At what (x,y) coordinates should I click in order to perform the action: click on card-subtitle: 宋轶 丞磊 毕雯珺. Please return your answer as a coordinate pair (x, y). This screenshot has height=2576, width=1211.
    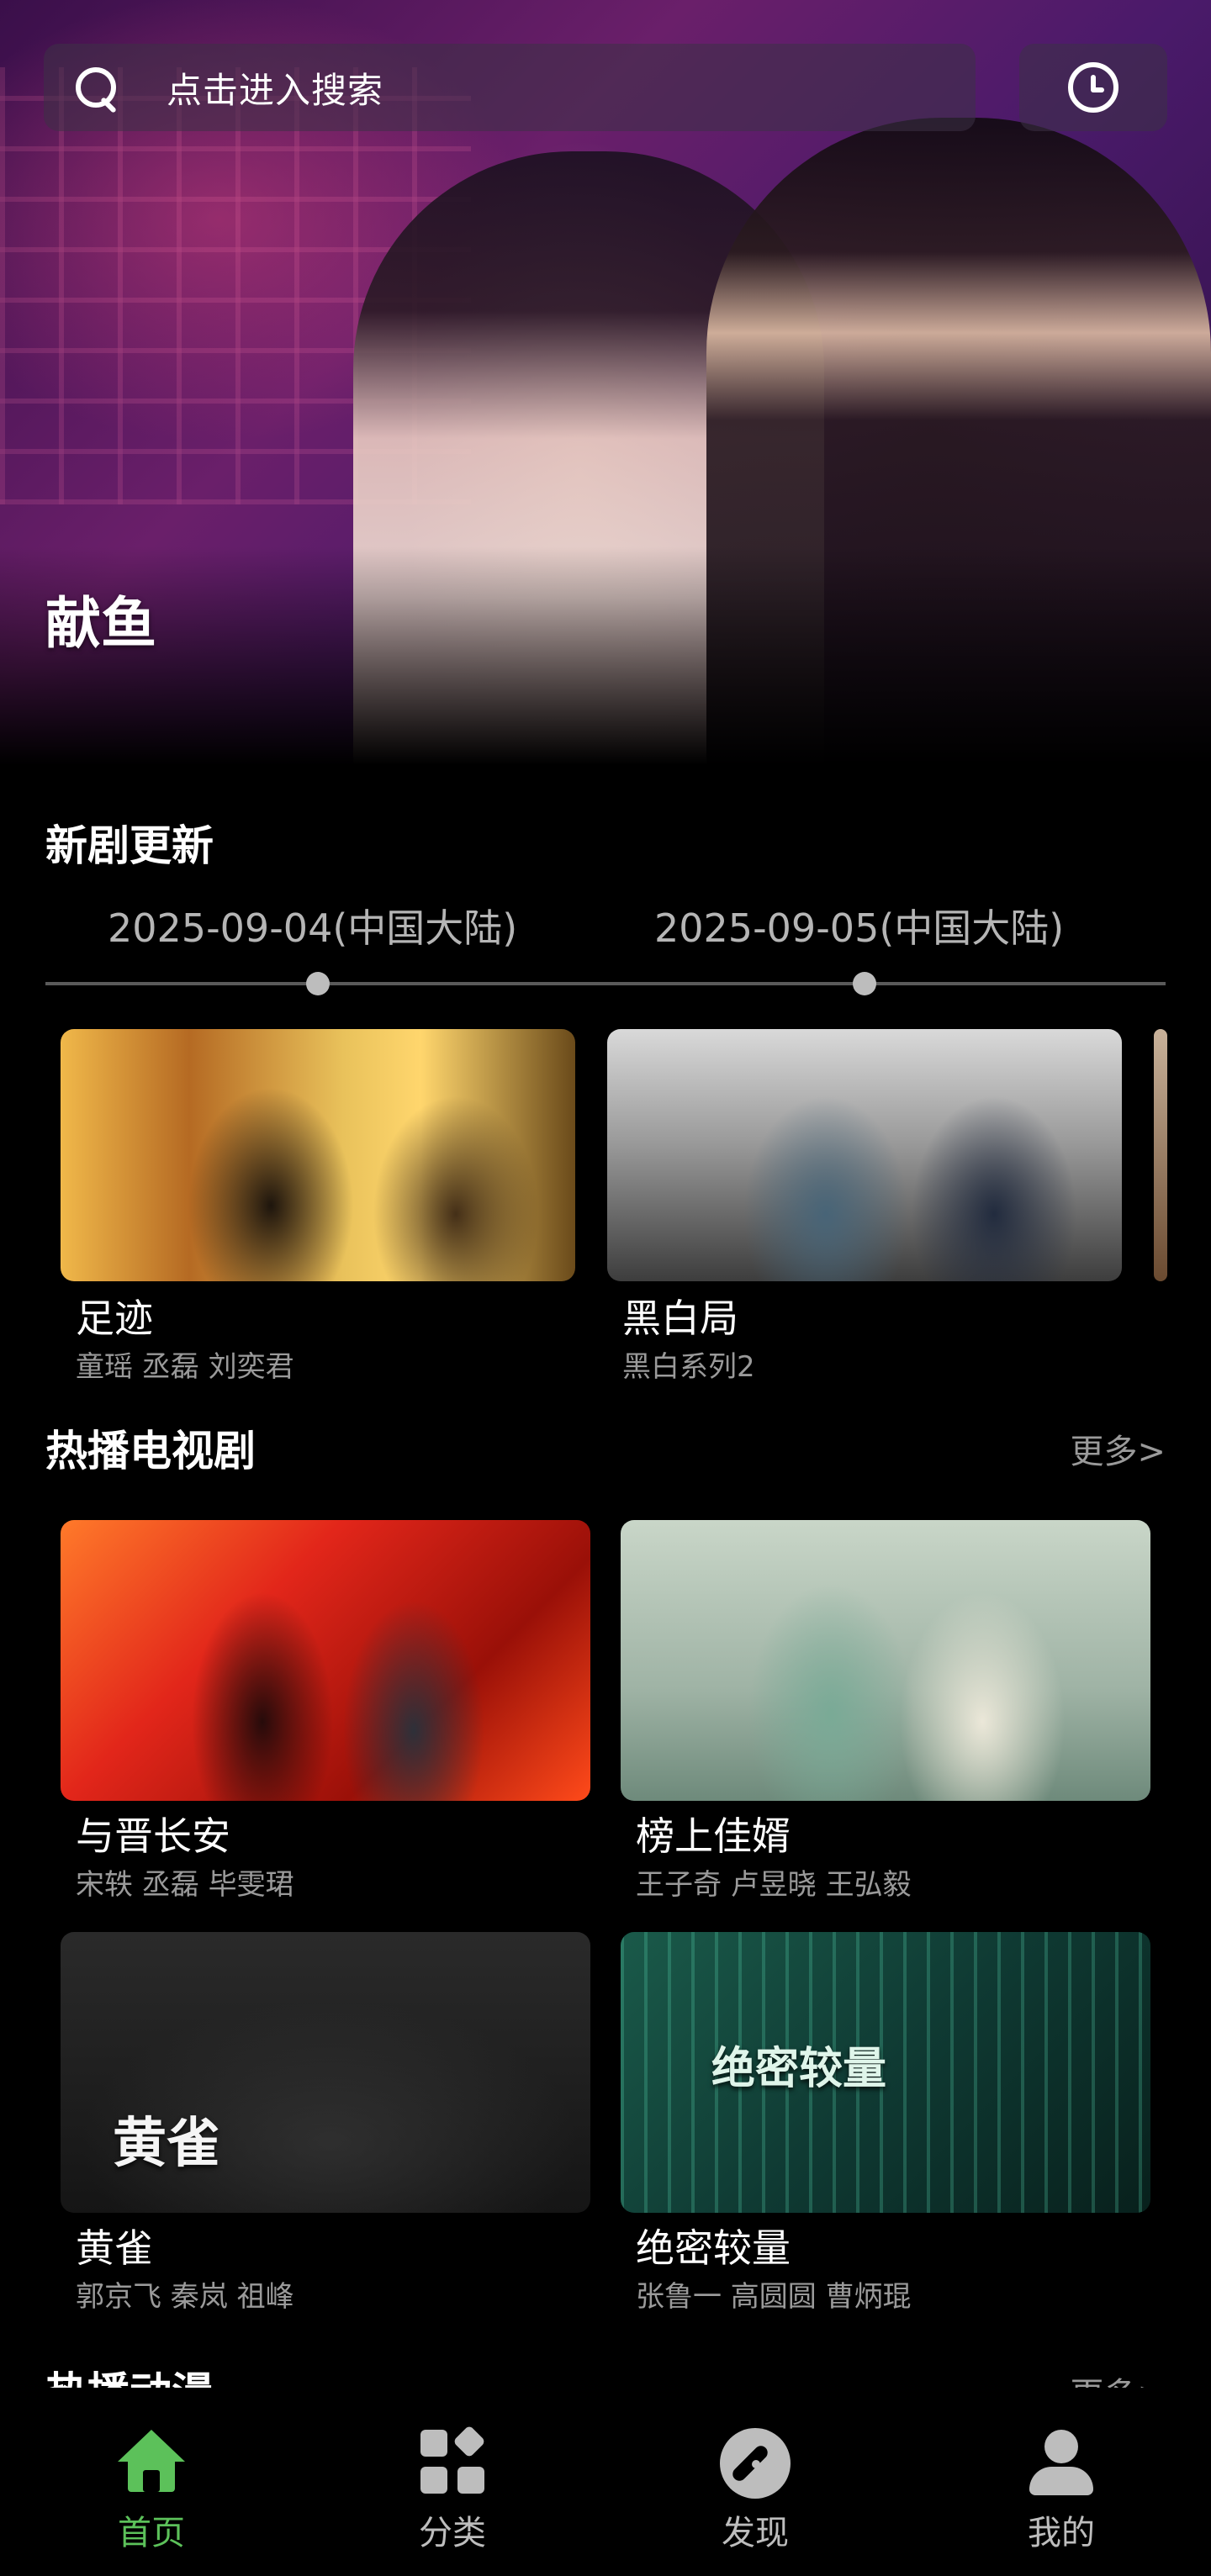
    Looking at the image, I should click on (185, 1885).